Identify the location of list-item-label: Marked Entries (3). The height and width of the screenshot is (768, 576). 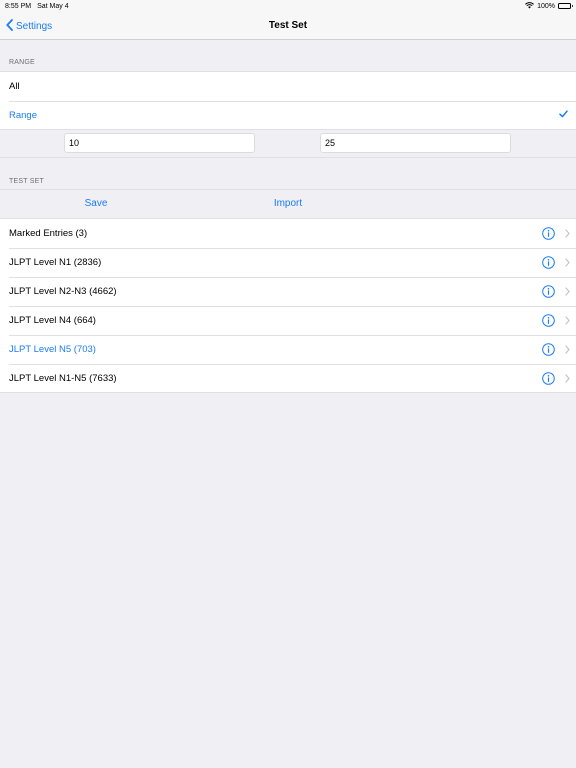
(48, 233).